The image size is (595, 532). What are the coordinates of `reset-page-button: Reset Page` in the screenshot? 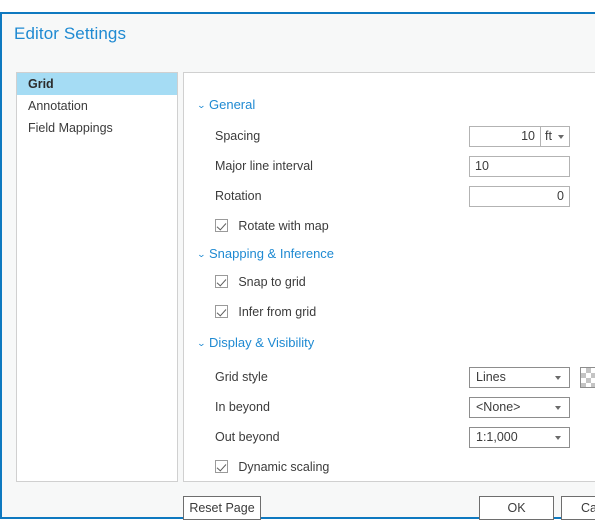 It's located at (222, 508).